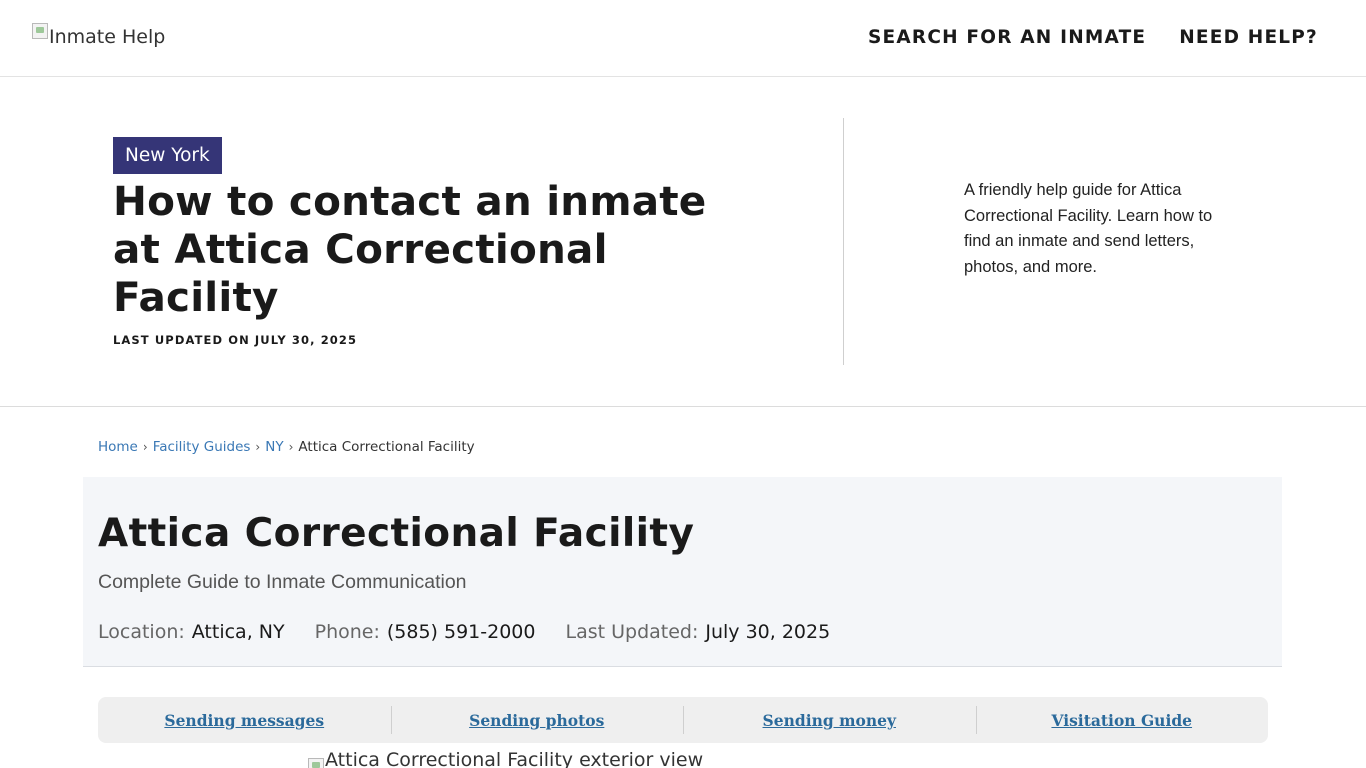 Image resolution: width=1366 pixels, height=768 pixels. What do you see at coordinates (1007, 37) in the screenshot?
I see `nav-search-inmate: SEARCH FOR AN INMATE` at bounding box center [1007, 37].